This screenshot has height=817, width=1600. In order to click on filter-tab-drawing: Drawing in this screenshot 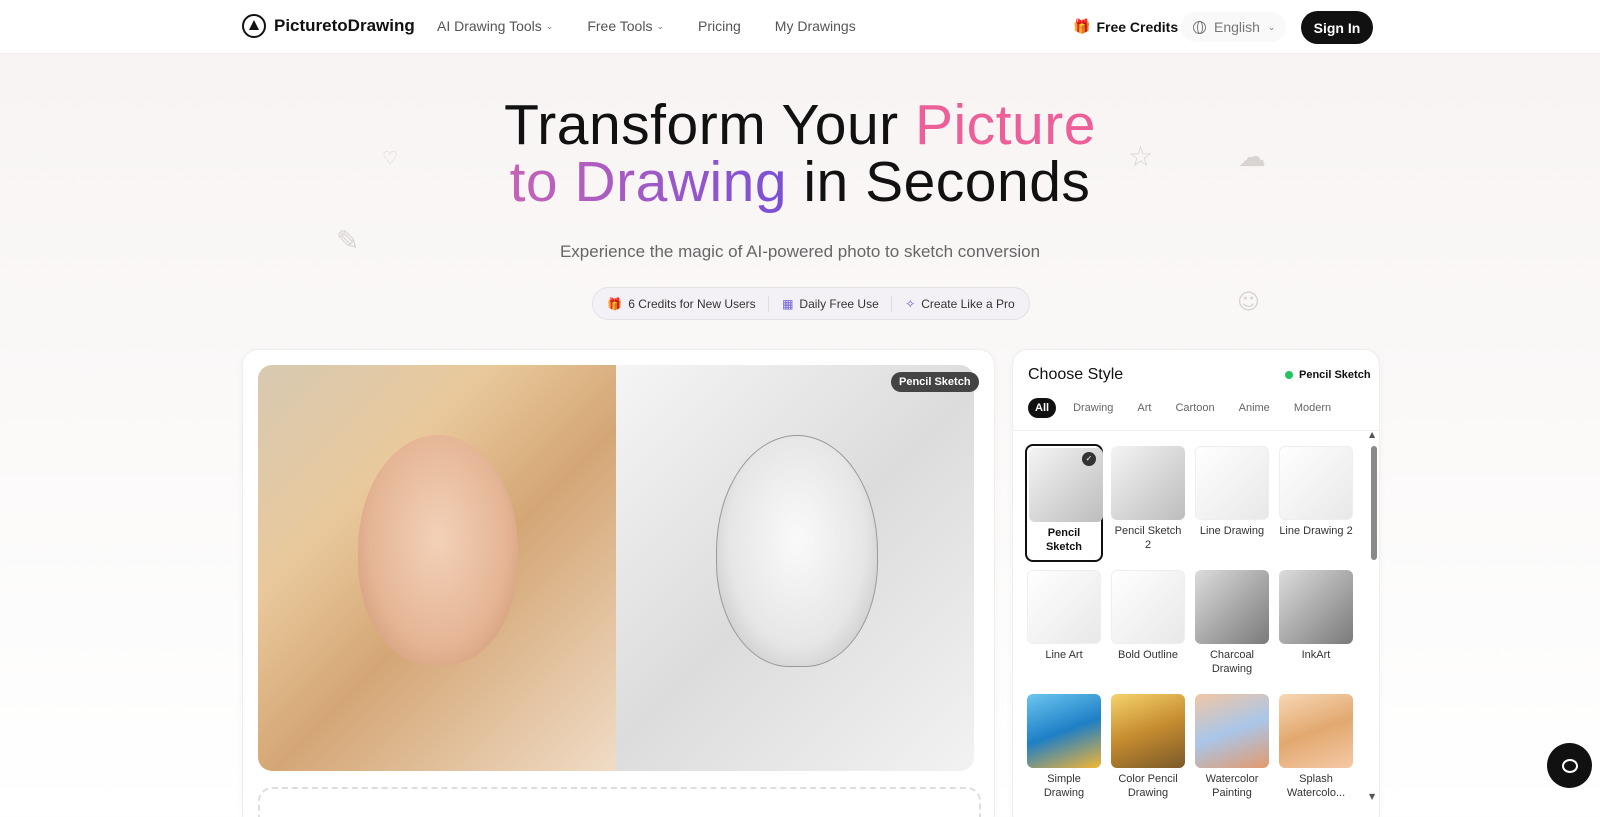, I will do `click(1093, 408)`.